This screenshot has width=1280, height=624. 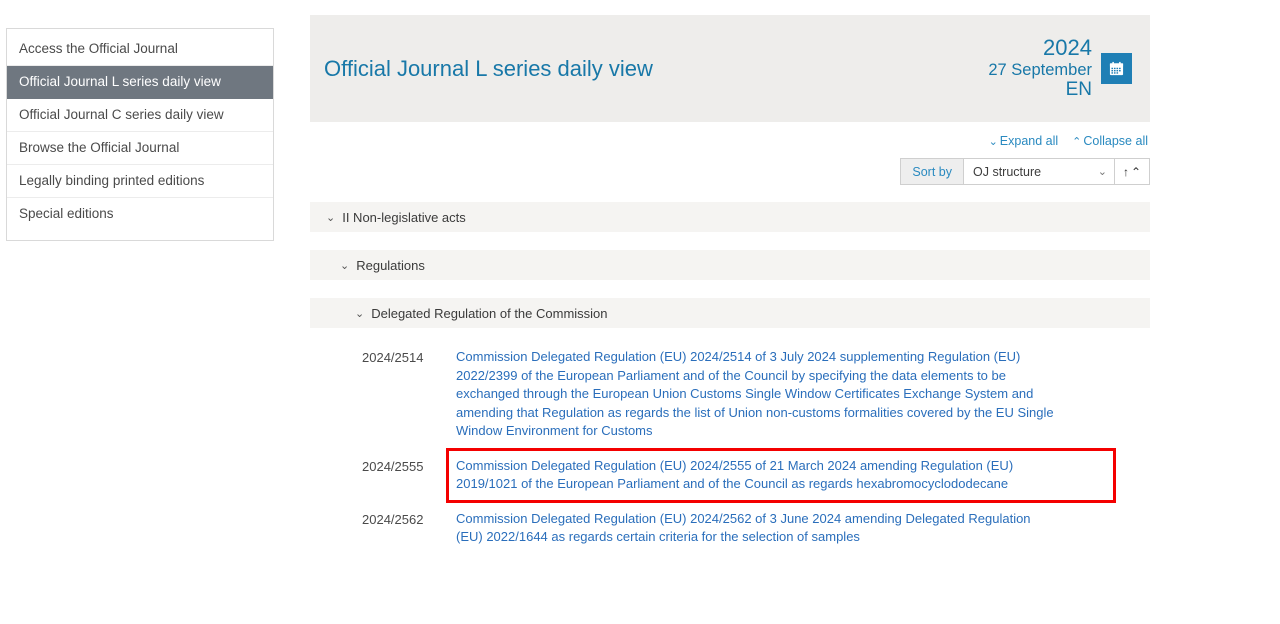 I want to click on expand-collapse-controls: ⌄ Expand all ⌃ Collapse all, so click(x=1069, y=141).